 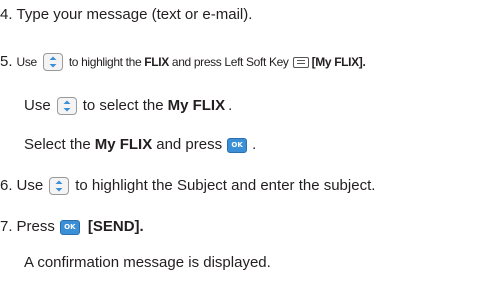 I want to click on step-number: 5., so click(x=6, y=61).